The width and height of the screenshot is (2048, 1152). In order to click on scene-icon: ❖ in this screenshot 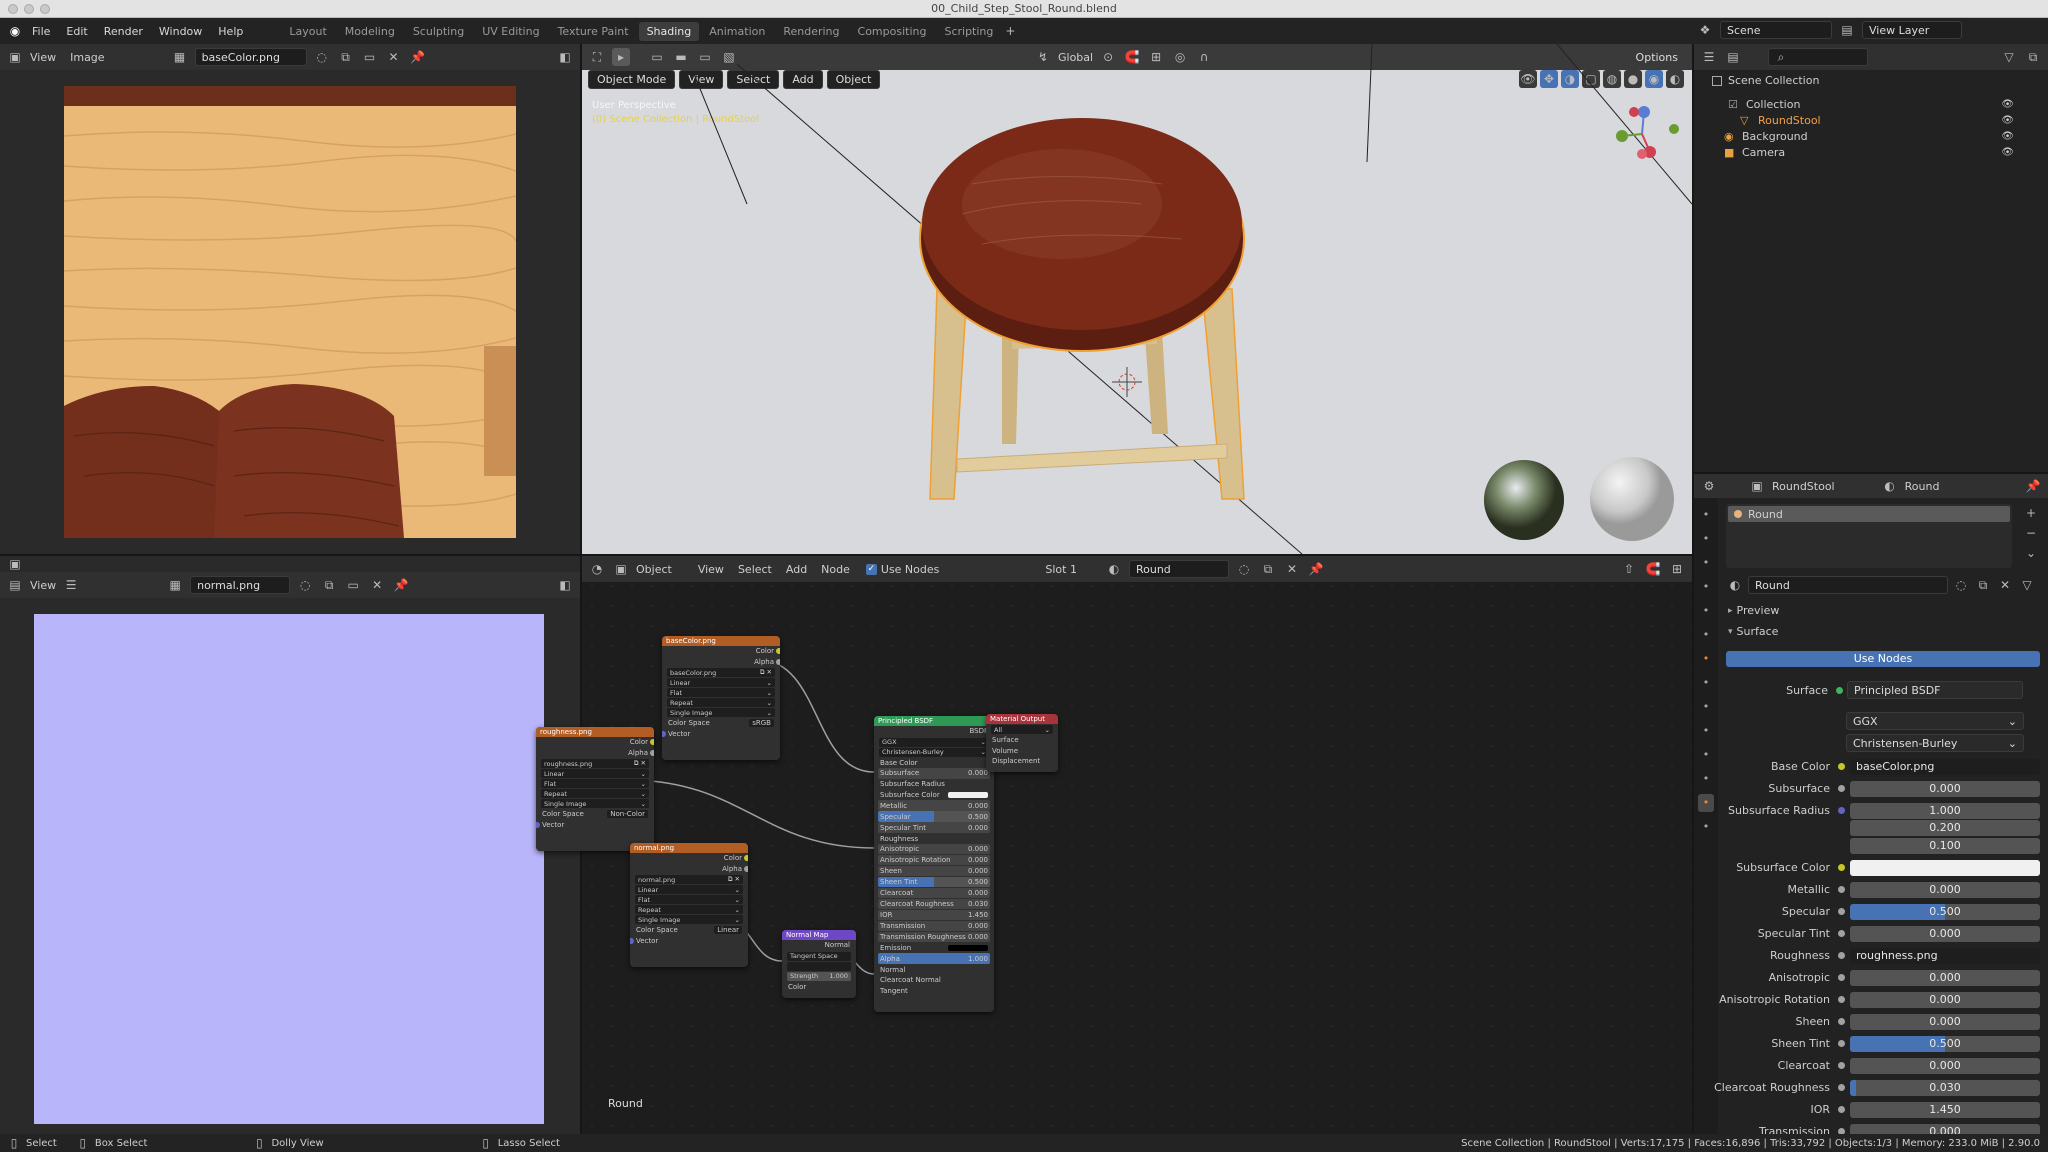, I will do `click(1705, 30)`.